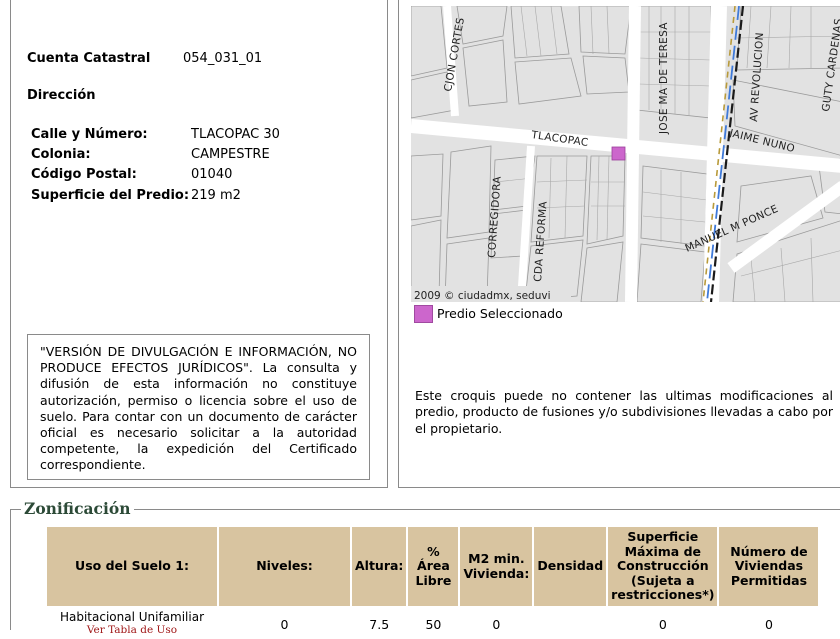 The width and height of the screenshot is (840, 639). Describe the element at coordinates (423, 314) in the screenshot. I see `selected-parcel-legend-swatch` at that location.